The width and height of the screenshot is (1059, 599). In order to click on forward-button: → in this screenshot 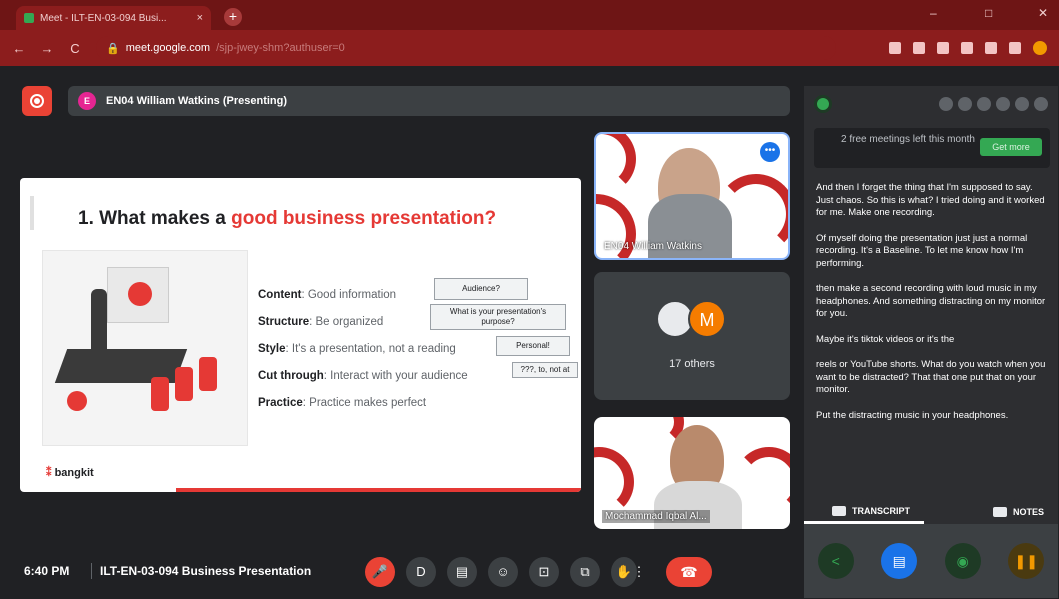, I will do `click(47, 48)`.